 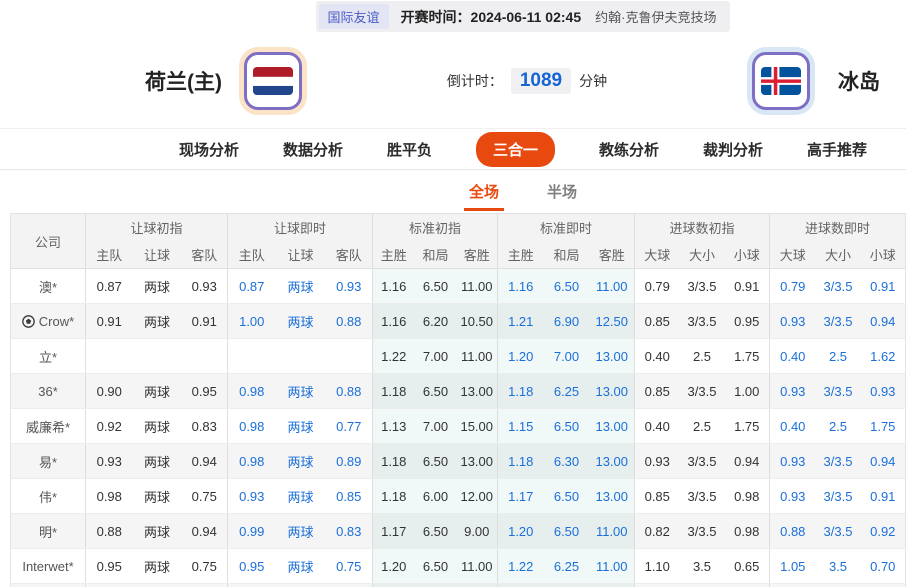 I want to click on odds-cell: 0.92, so click(x=109, y=426).